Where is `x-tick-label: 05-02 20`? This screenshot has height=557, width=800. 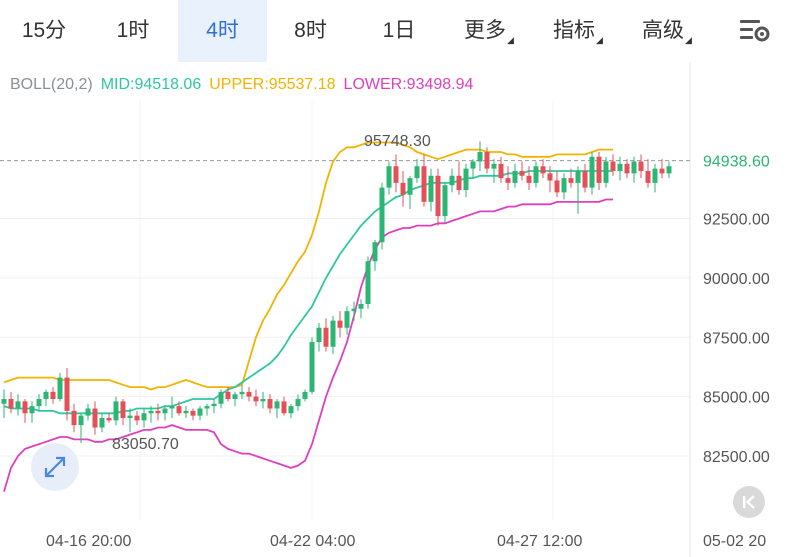 x-tick-label: 05-02 20 is located at coordinates (734, 541).